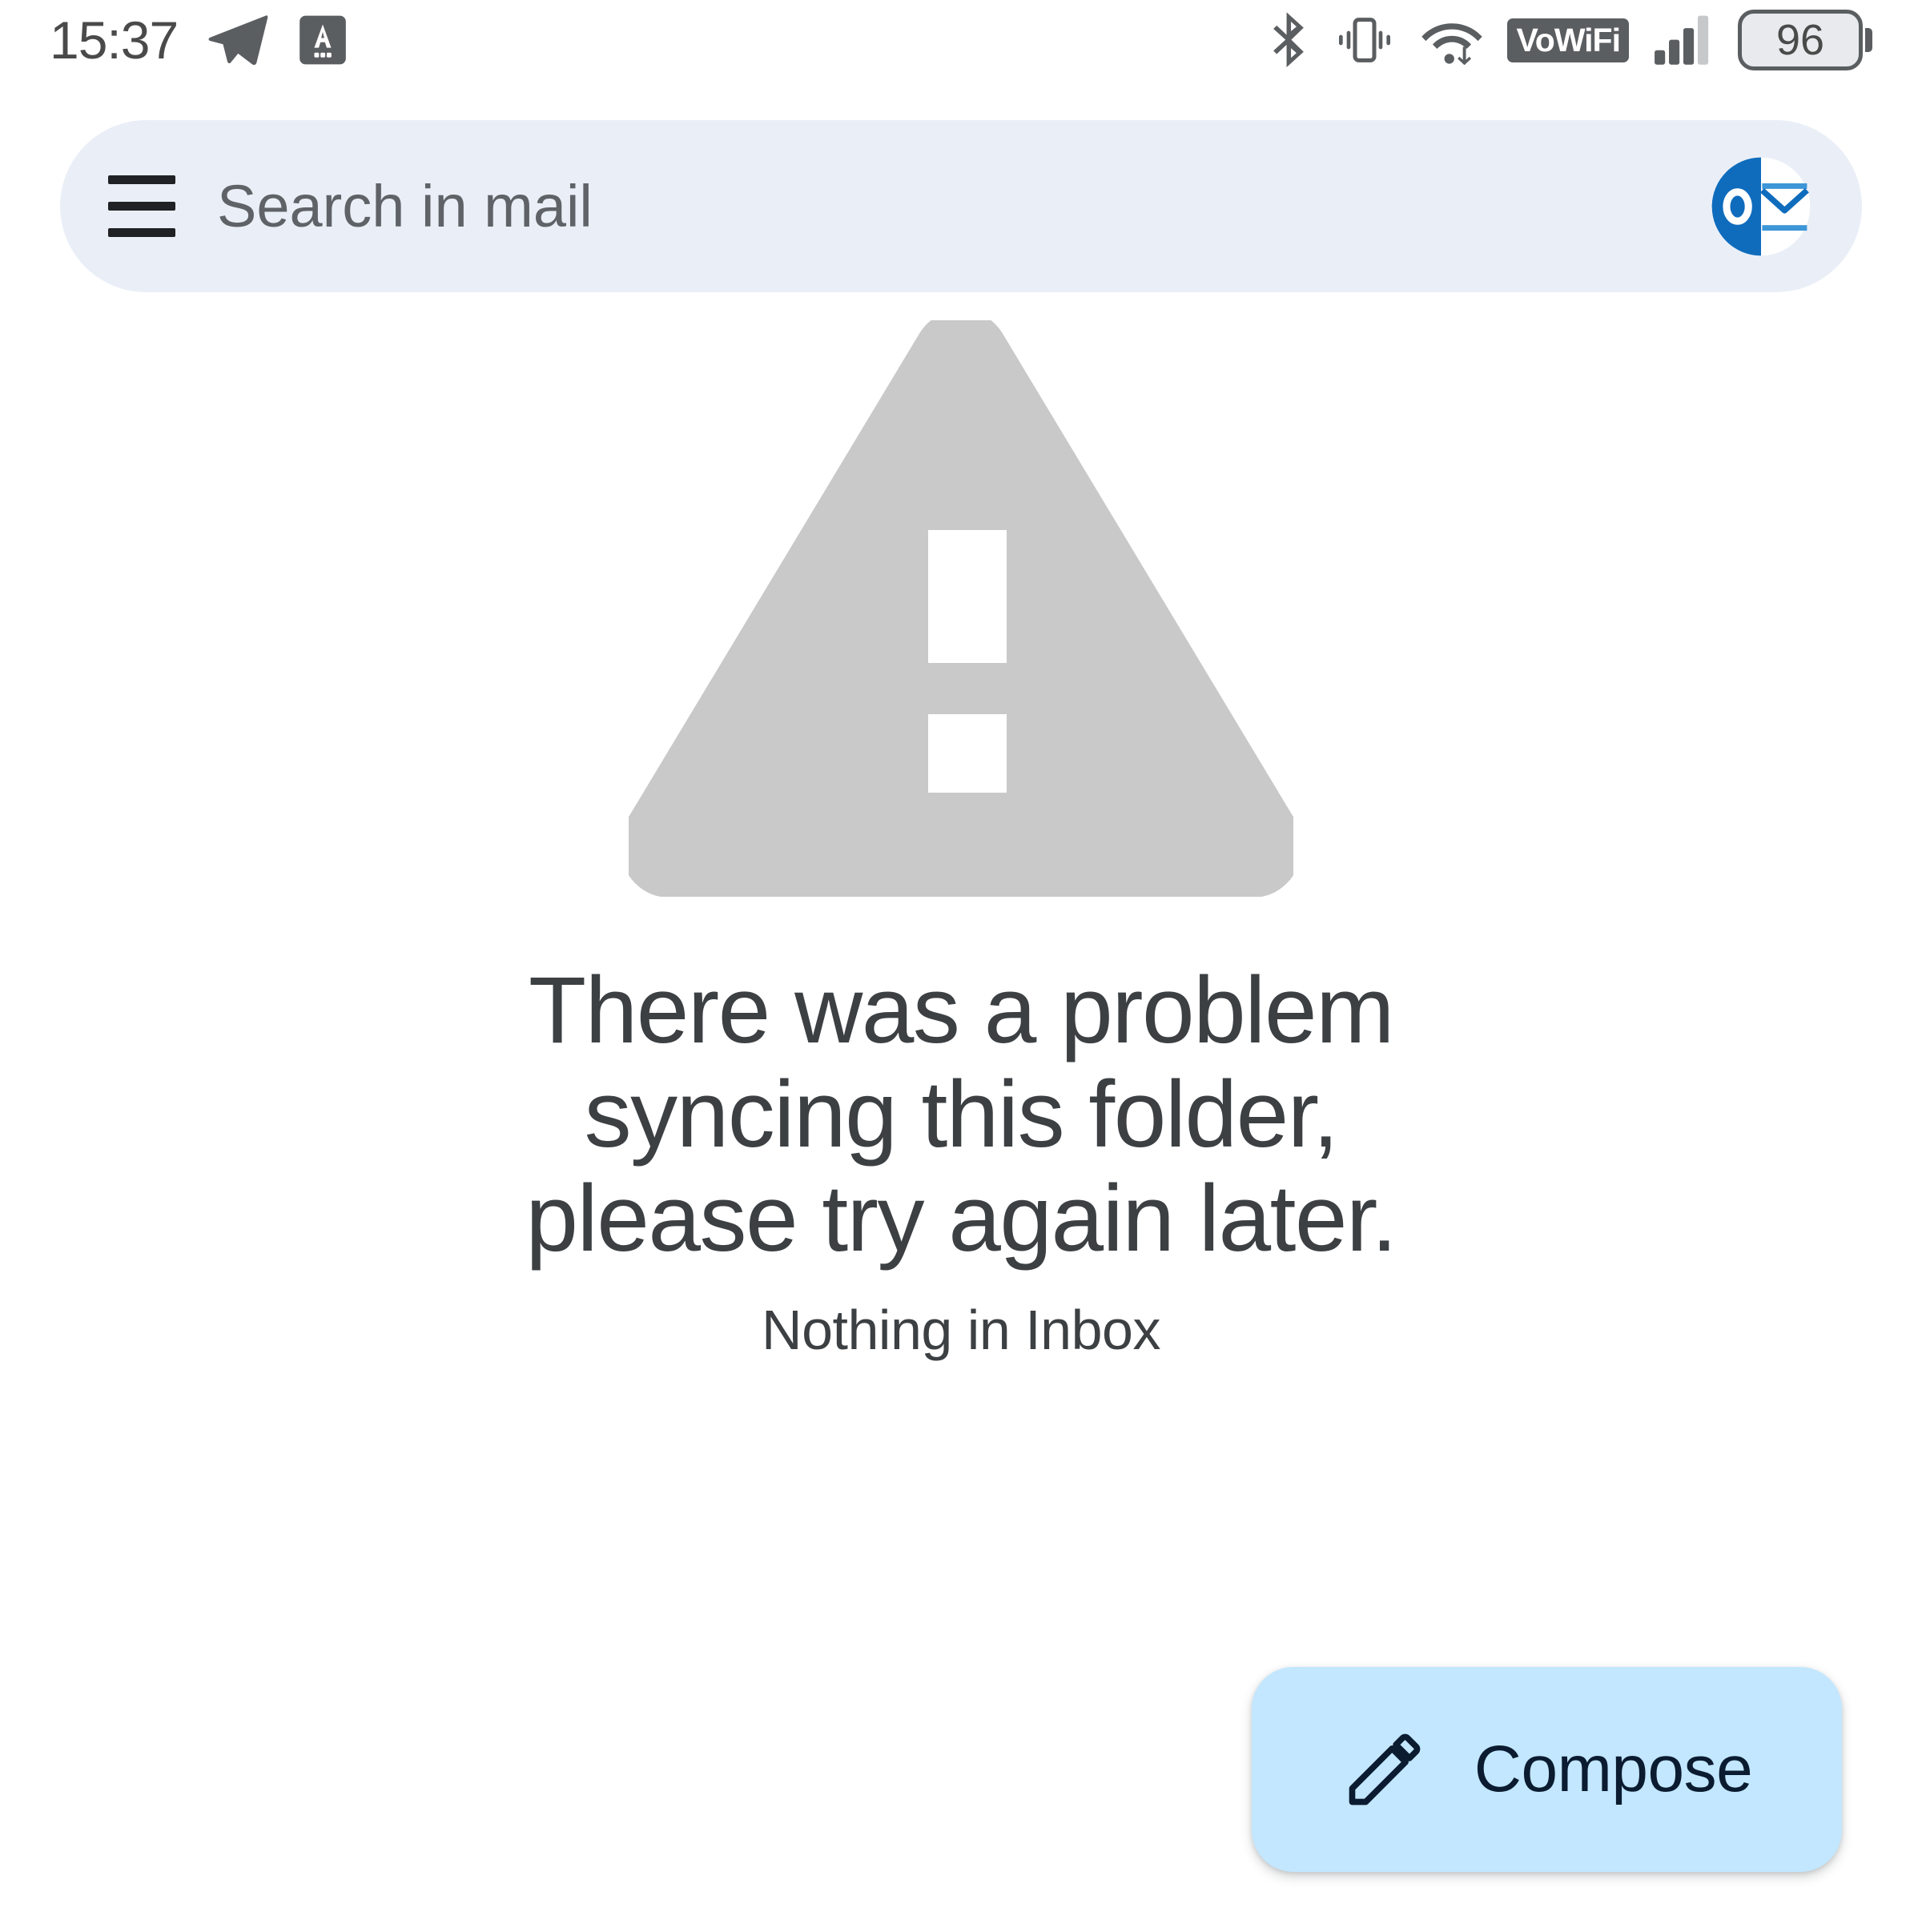 The image size is (1922, 1932). Describe the element at coordinates (961, 40) in the screenshot. I see `status-bar: 15:37 VoWiFi 96` at that location.